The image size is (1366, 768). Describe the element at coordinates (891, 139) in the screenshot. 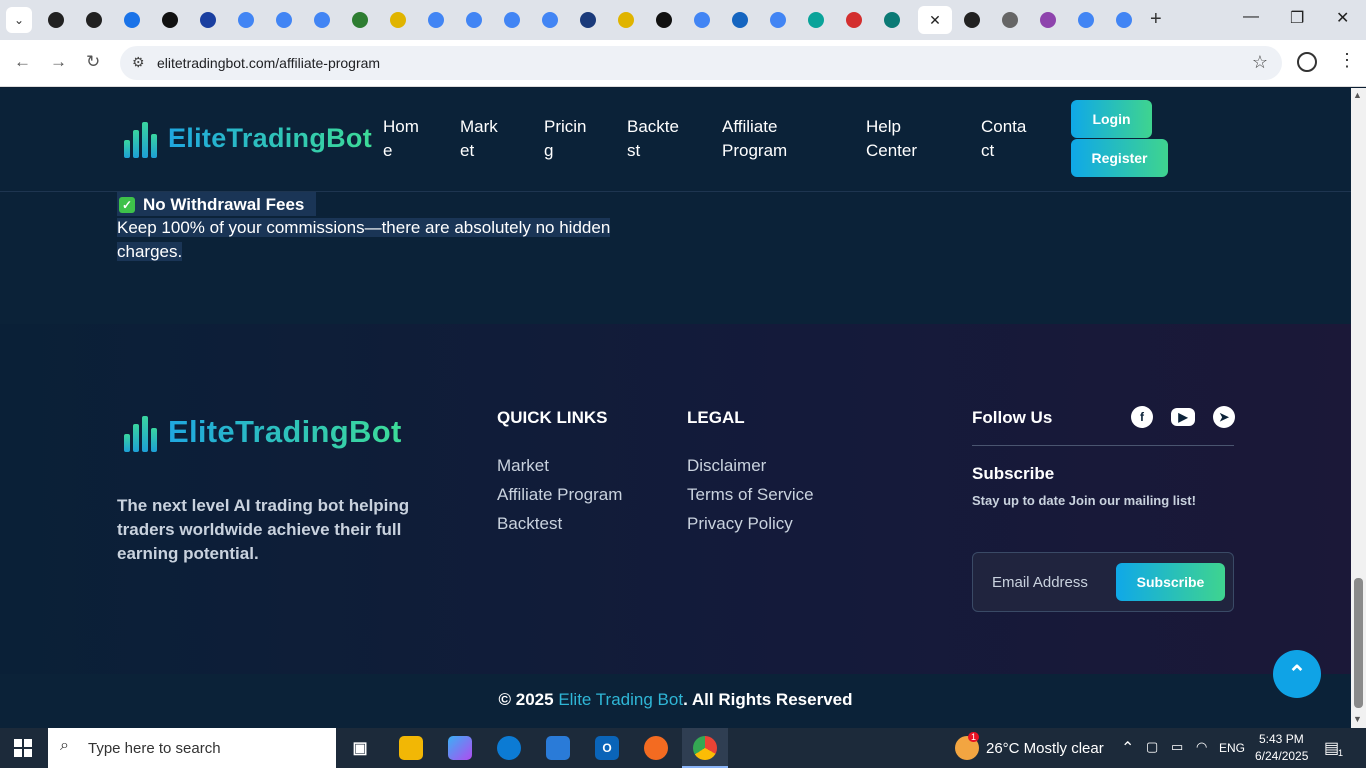

I see `nav-item: Help Center` at that location.